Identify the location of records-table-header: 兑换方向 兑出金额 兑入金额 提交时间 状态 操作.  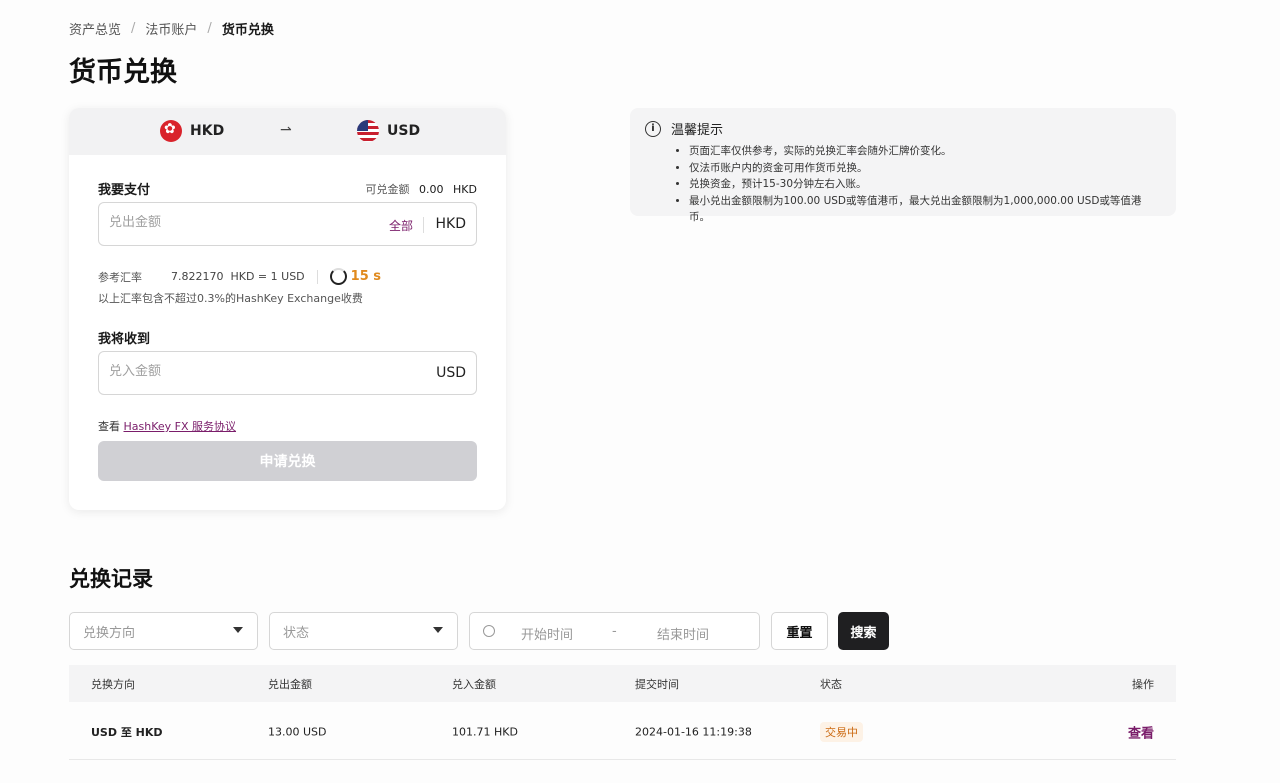
(622, 683).